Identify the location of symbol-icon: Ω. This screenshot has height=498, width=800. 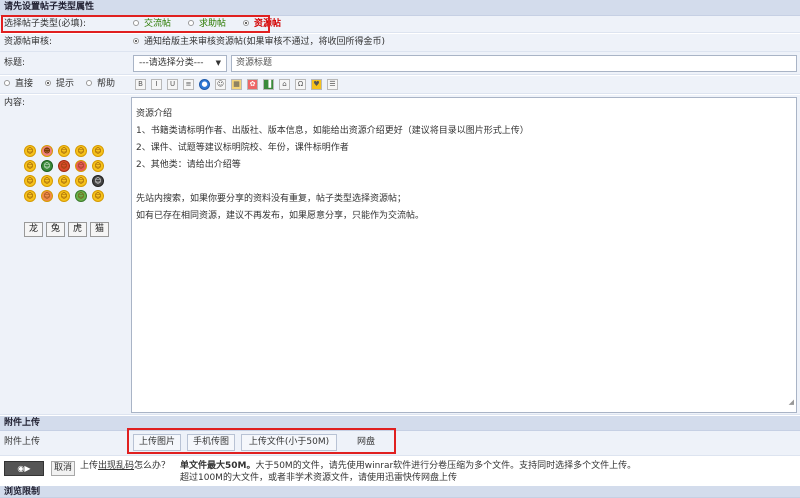
(300, 84).